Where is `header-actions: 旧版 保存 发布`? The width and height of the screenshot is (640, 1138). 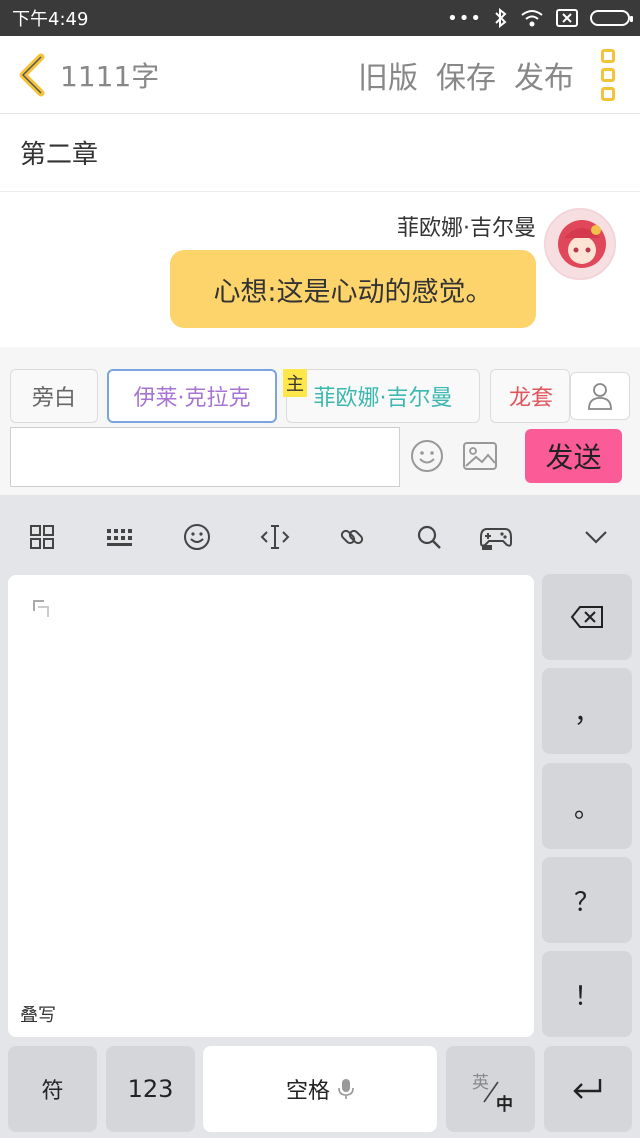 header-actions: 旧版 保存 发布 is located at coordinates (466, 75).